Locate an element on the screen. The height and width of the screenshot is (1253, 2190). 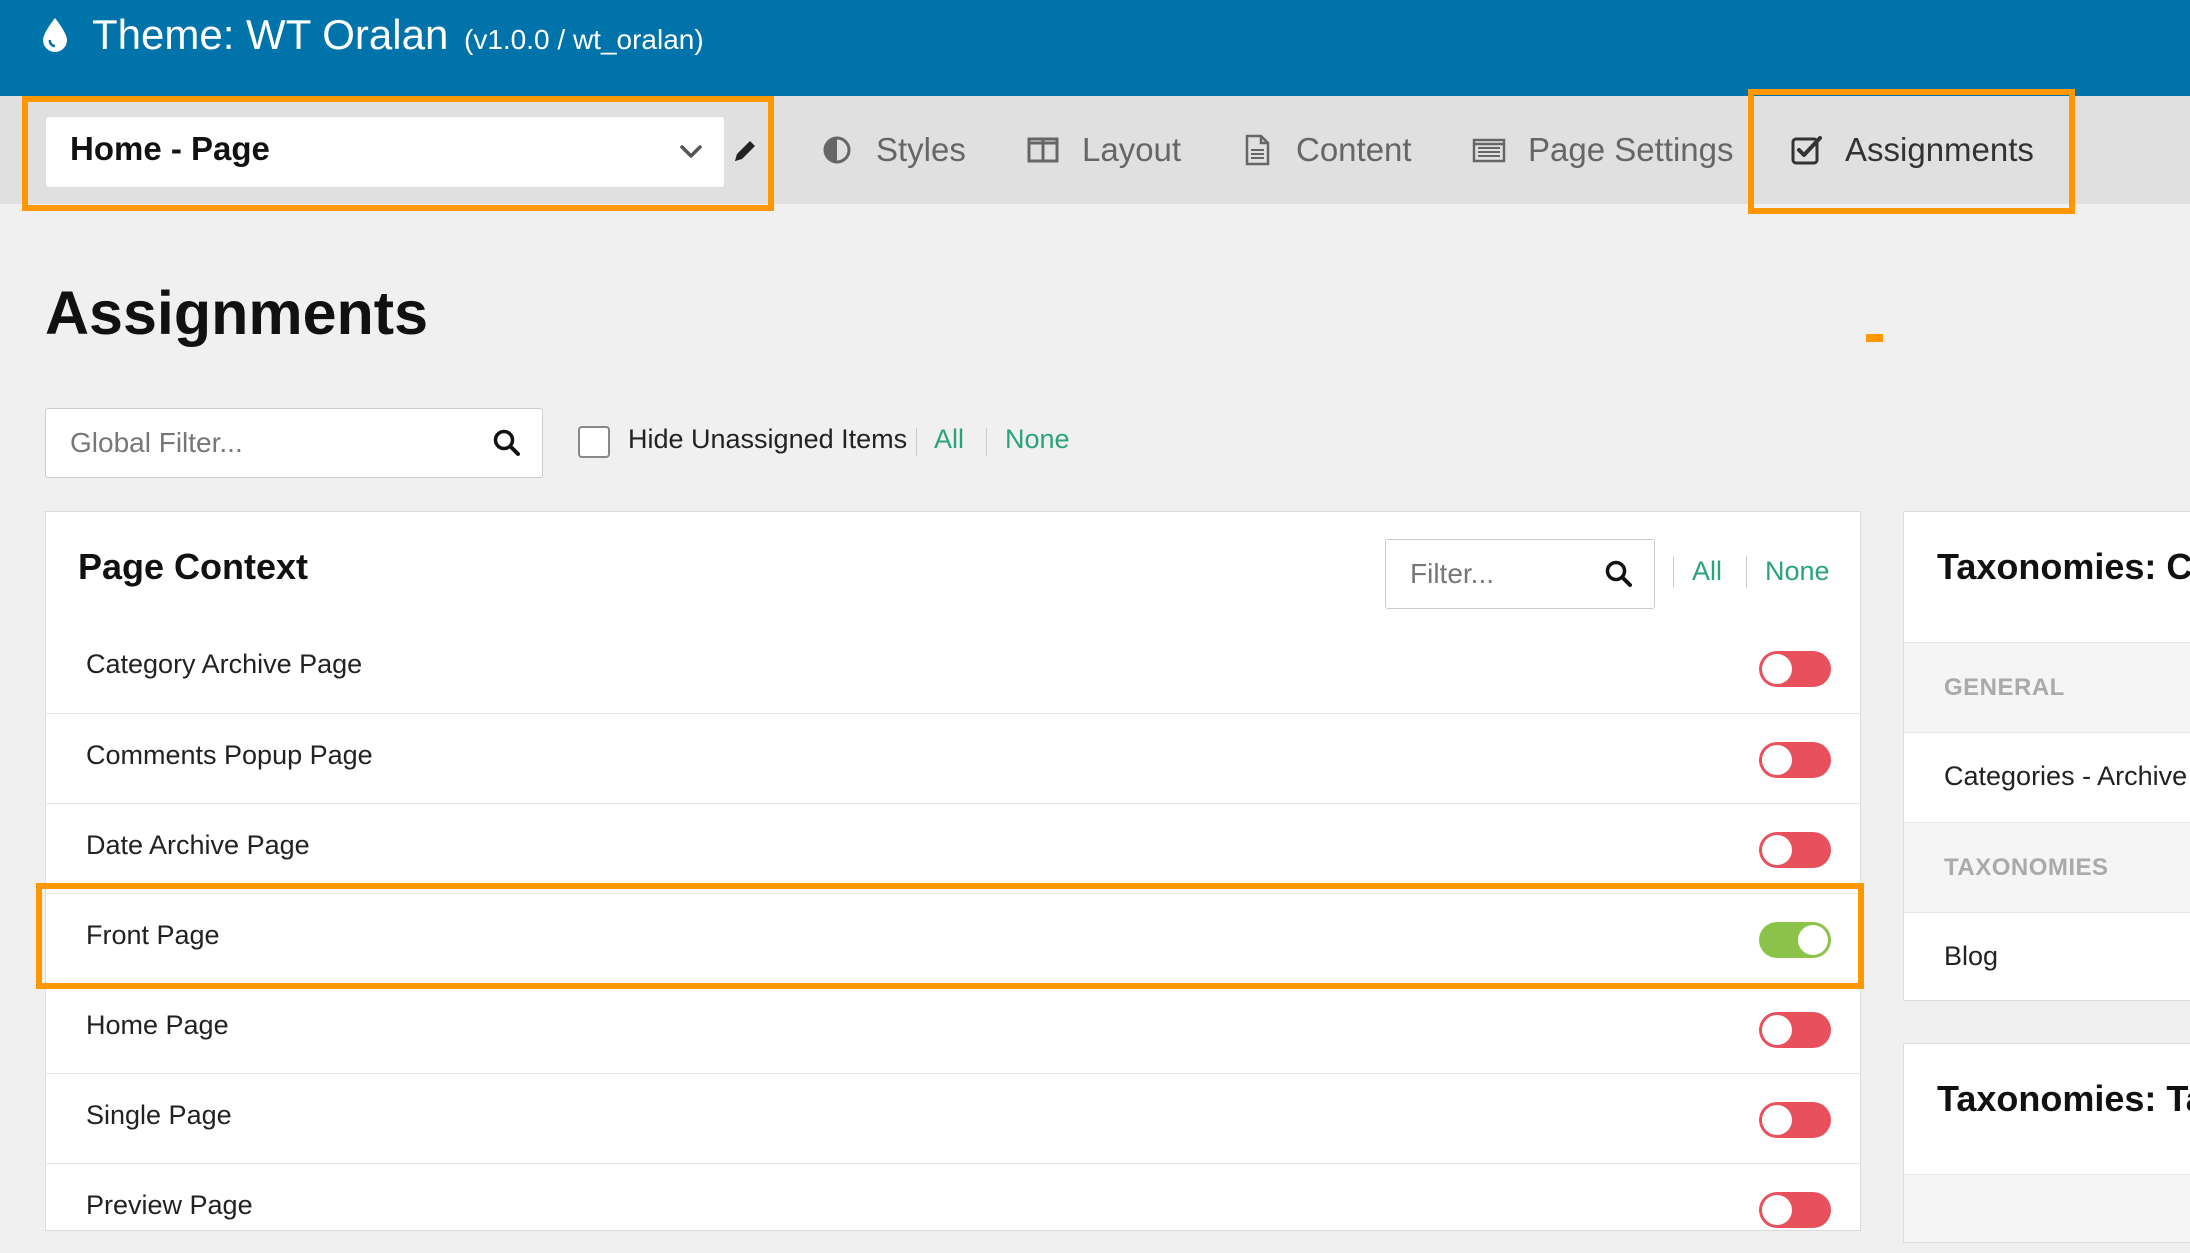
tab-assignments: Assignments is located at coordinates (1911, 150).